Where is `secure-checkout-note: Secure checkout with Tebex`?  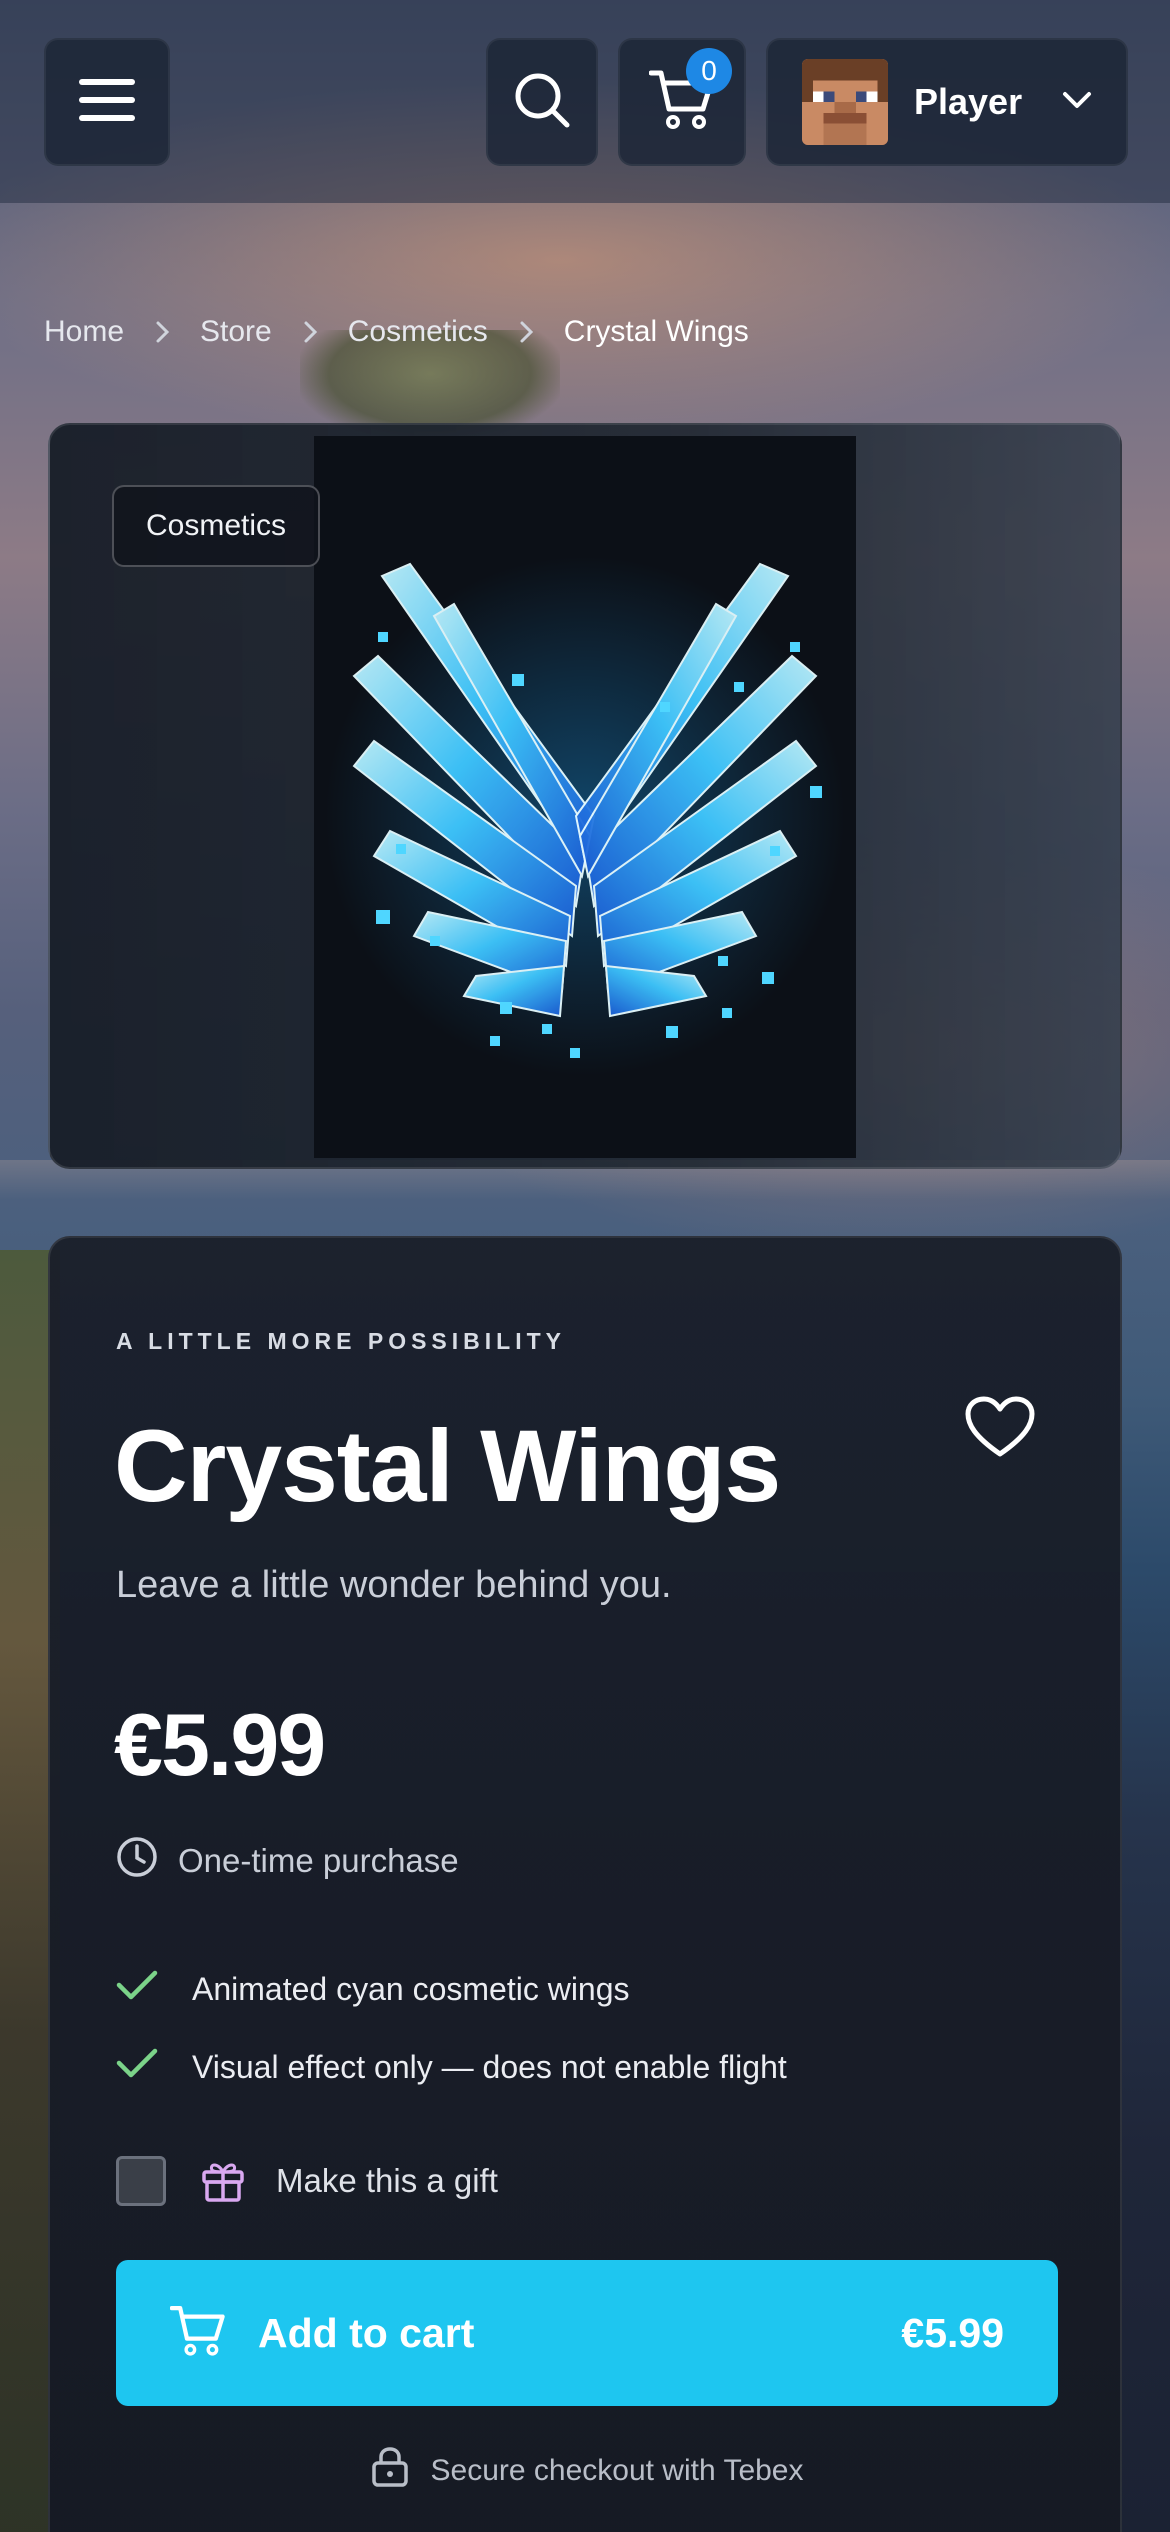 secure-checkout-note: Secure checkout with Tebex is located at coordinates (587, 2471).